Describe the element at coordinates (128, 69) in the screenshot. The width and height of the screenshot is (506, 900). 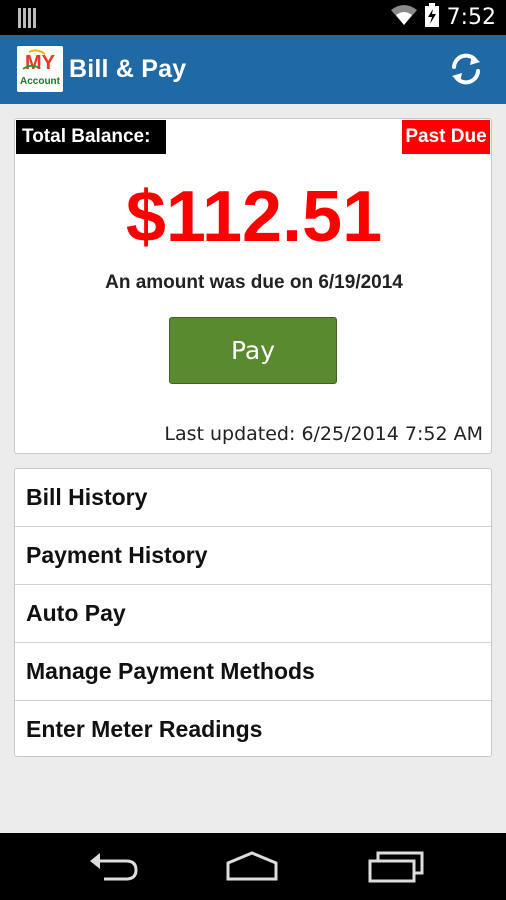
I see `page-title: Bill & Pay` at that location.